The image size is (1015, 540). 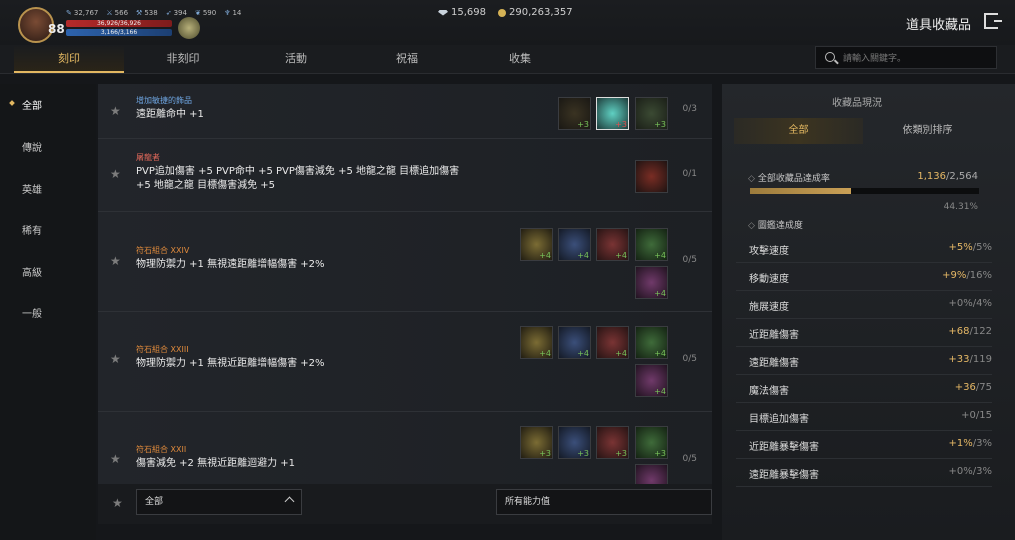 I want to click on rune-icon: ♆, so click(x=227, y=13).